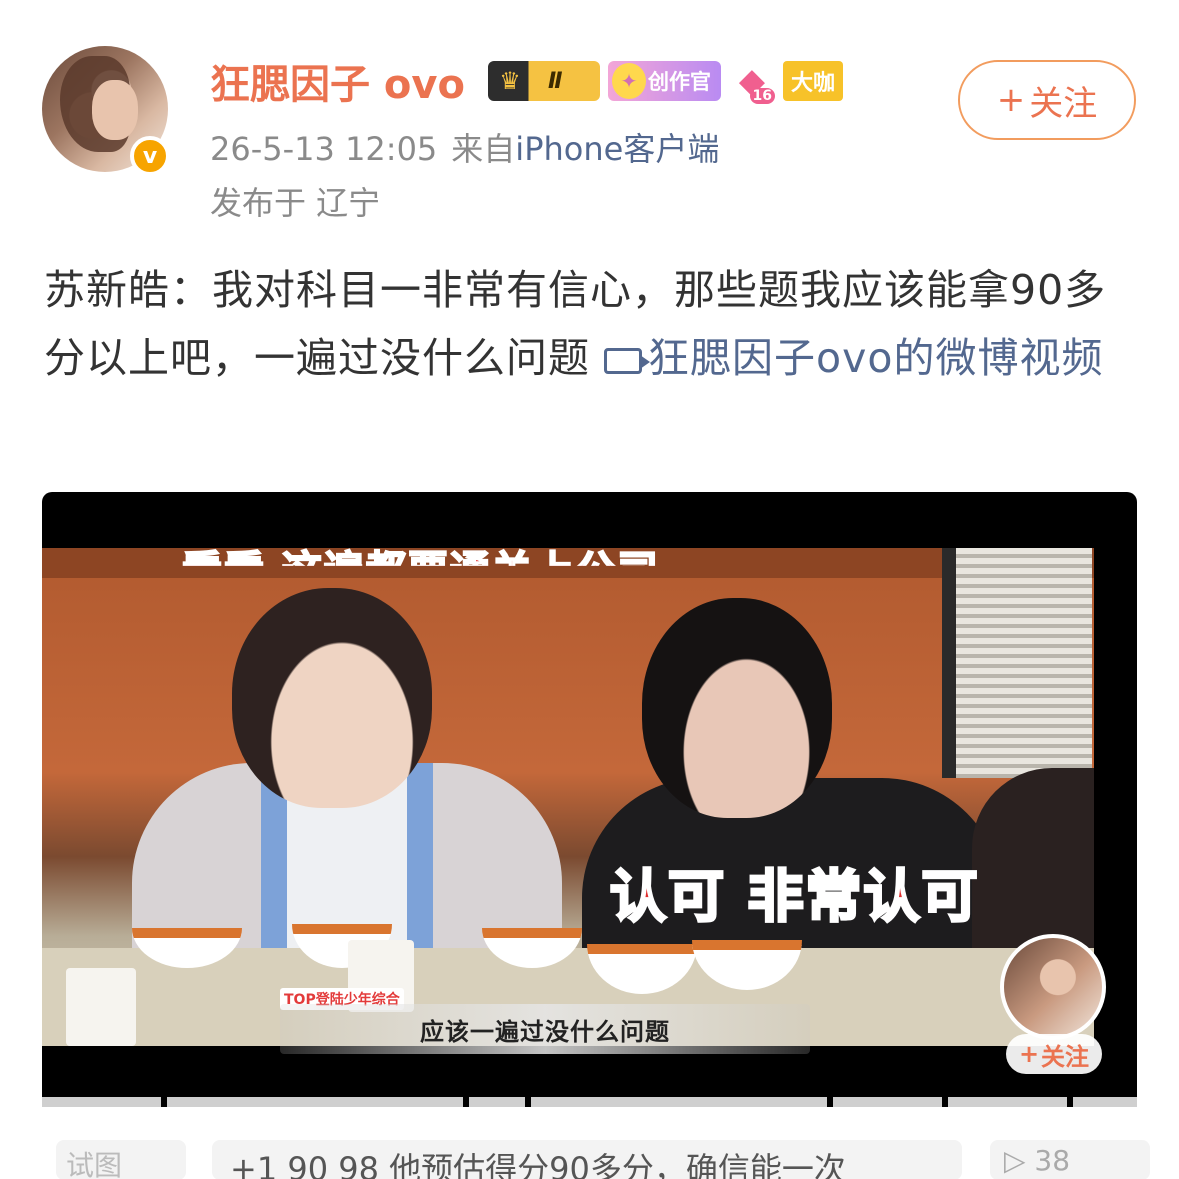 This screenshot has width=1179, height=1179. I want to click on follow-button-label: 关注, so click(1063, 103).